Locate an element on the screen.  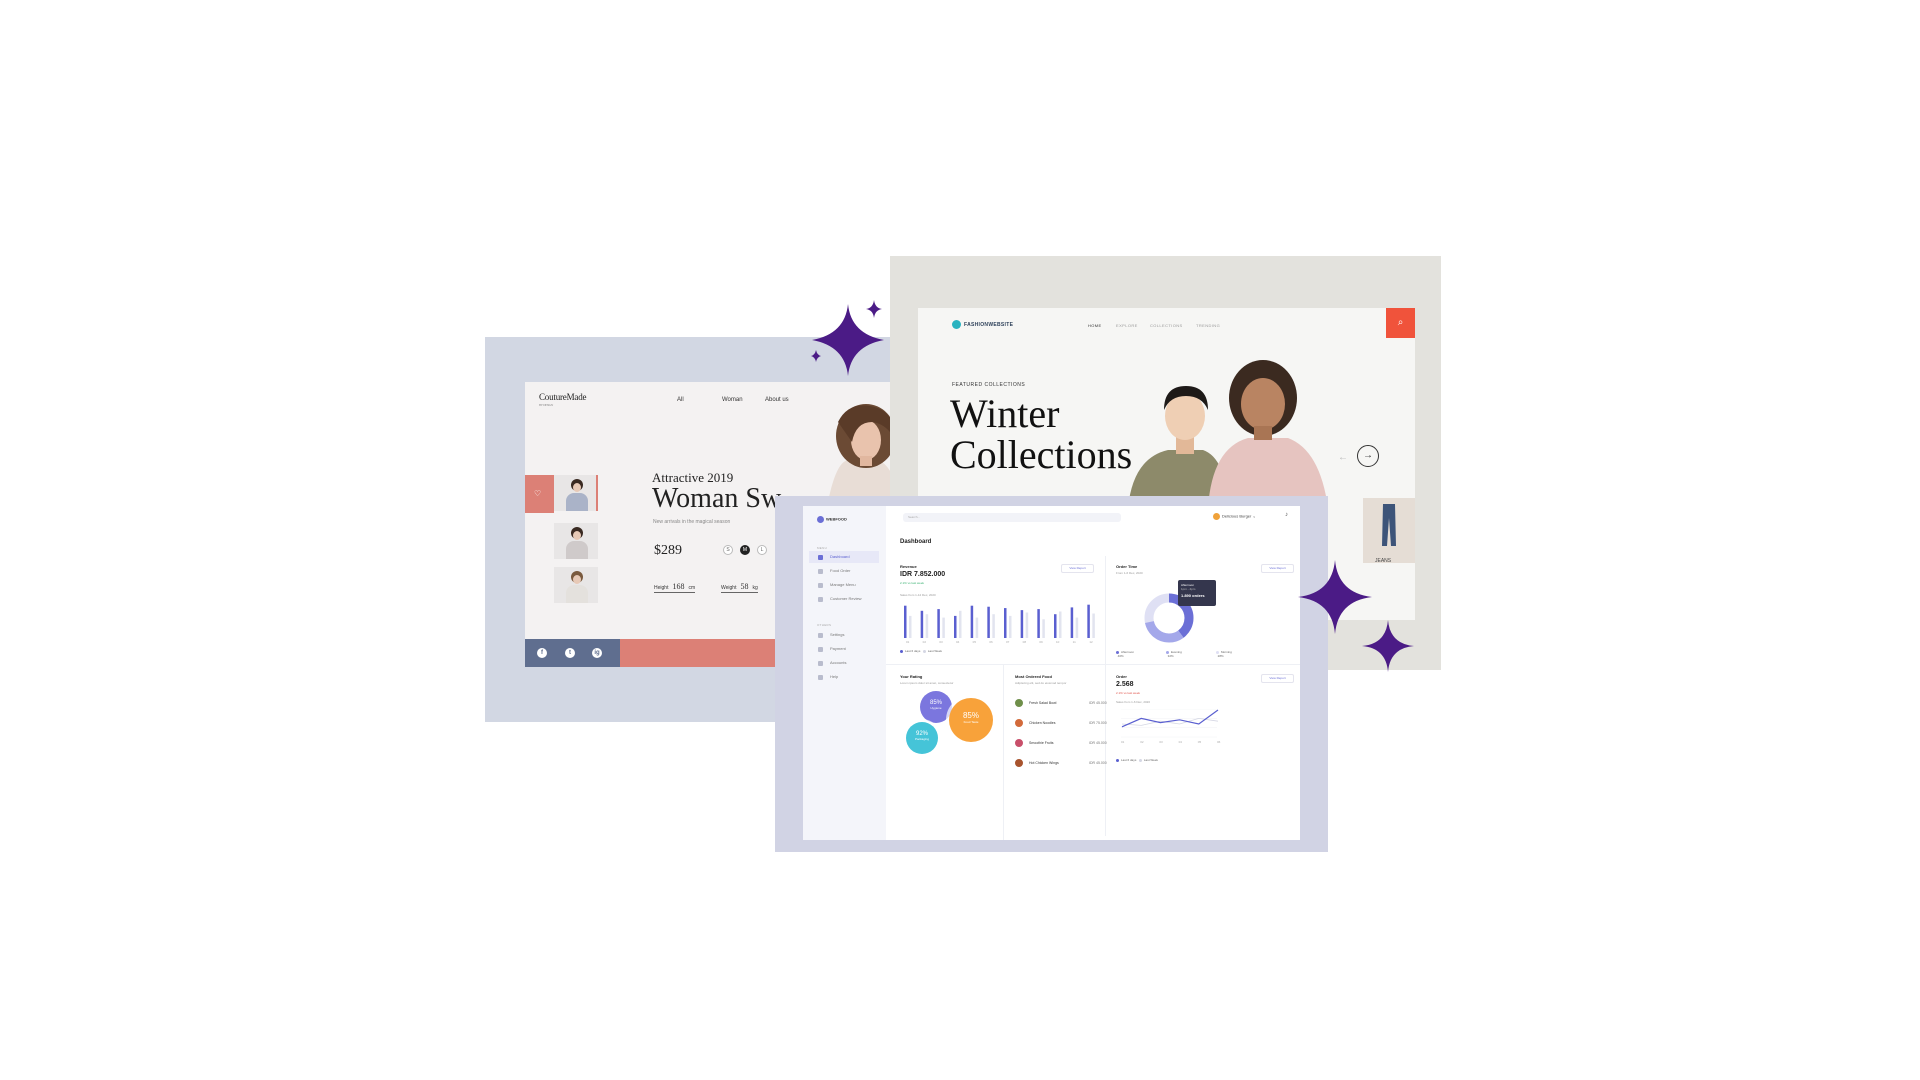
sidebar-item-help: Help is located at coordinates (844, 677).